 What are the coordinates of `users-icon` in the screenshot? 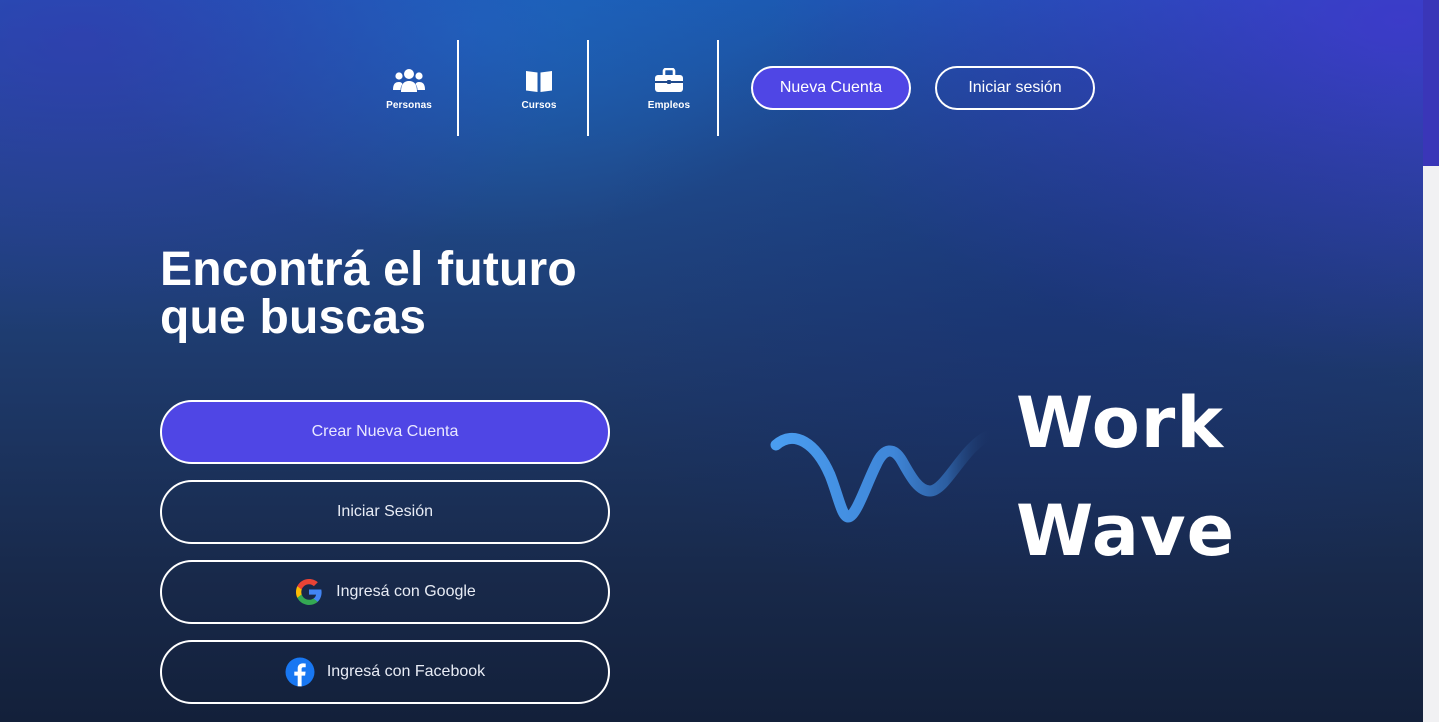 It's located at (409, 81).